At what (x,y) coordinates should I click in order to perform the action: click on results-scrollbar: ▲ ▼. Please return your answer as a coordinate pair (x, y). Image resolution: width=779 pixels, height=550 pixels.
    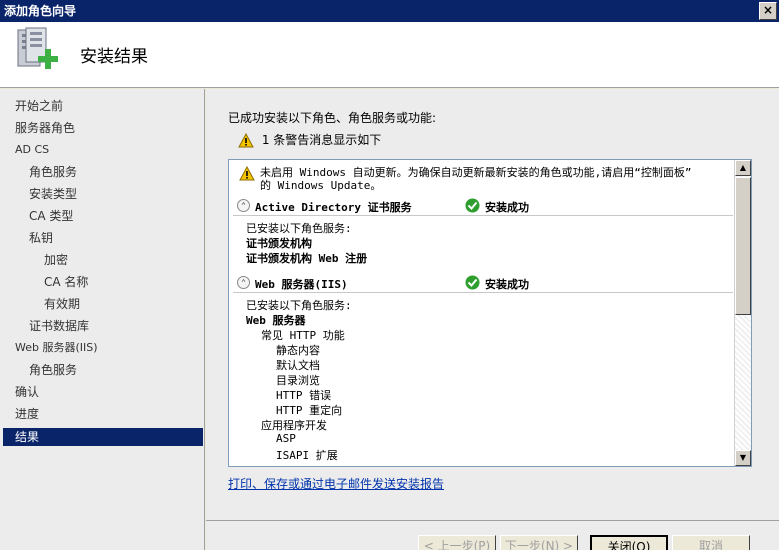
    Looking at the image, I should click on (742, 313).